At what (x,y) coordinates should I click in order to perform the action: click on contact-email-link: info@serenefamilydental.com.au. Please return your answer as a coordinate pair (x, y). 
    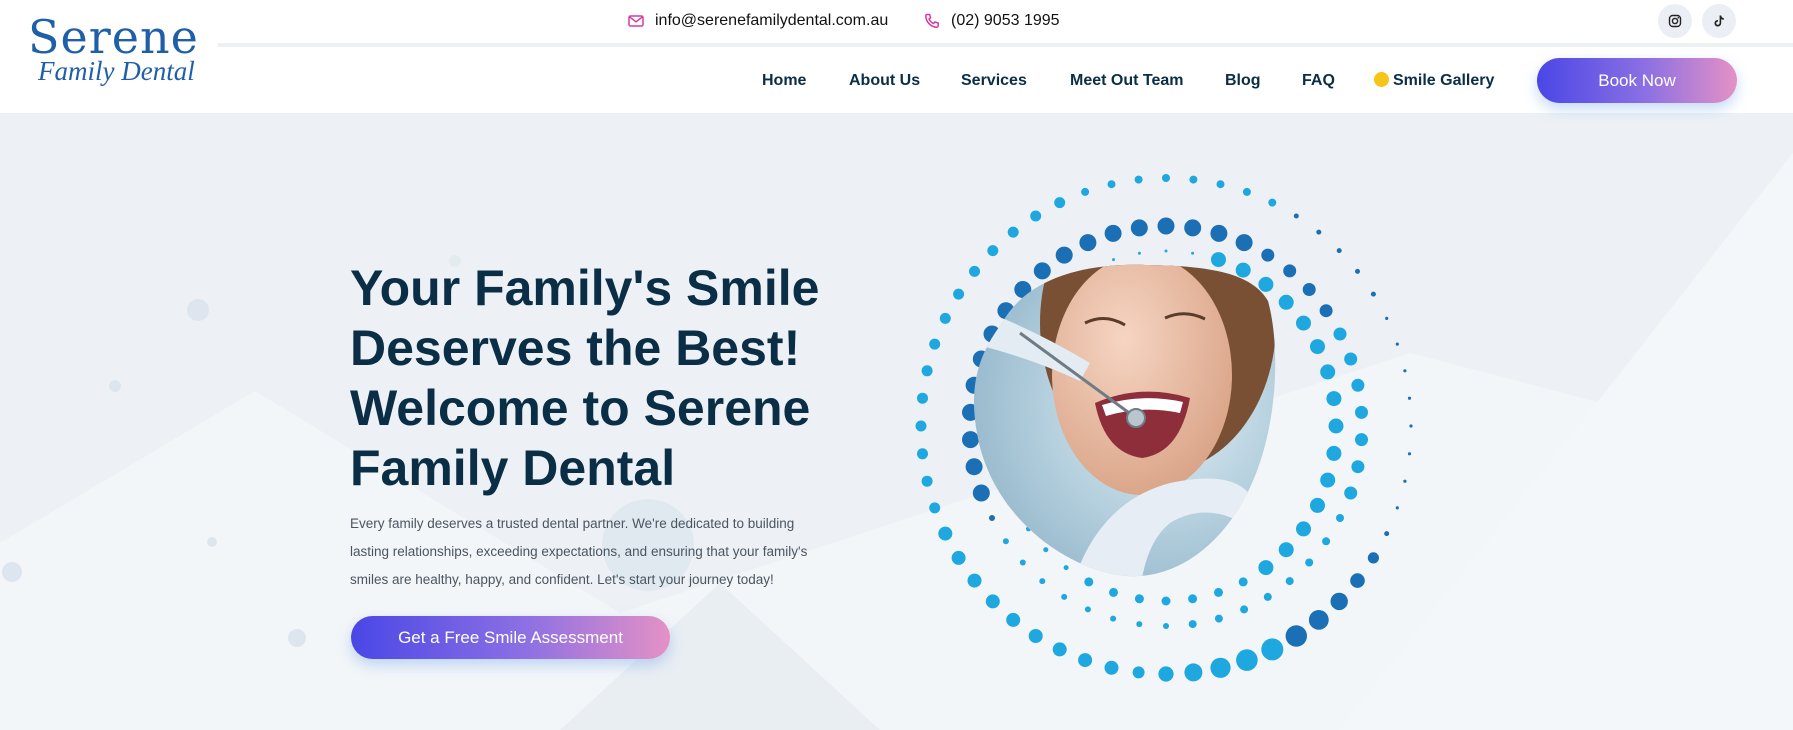
    Looking at the image, I should click on (757, 21).